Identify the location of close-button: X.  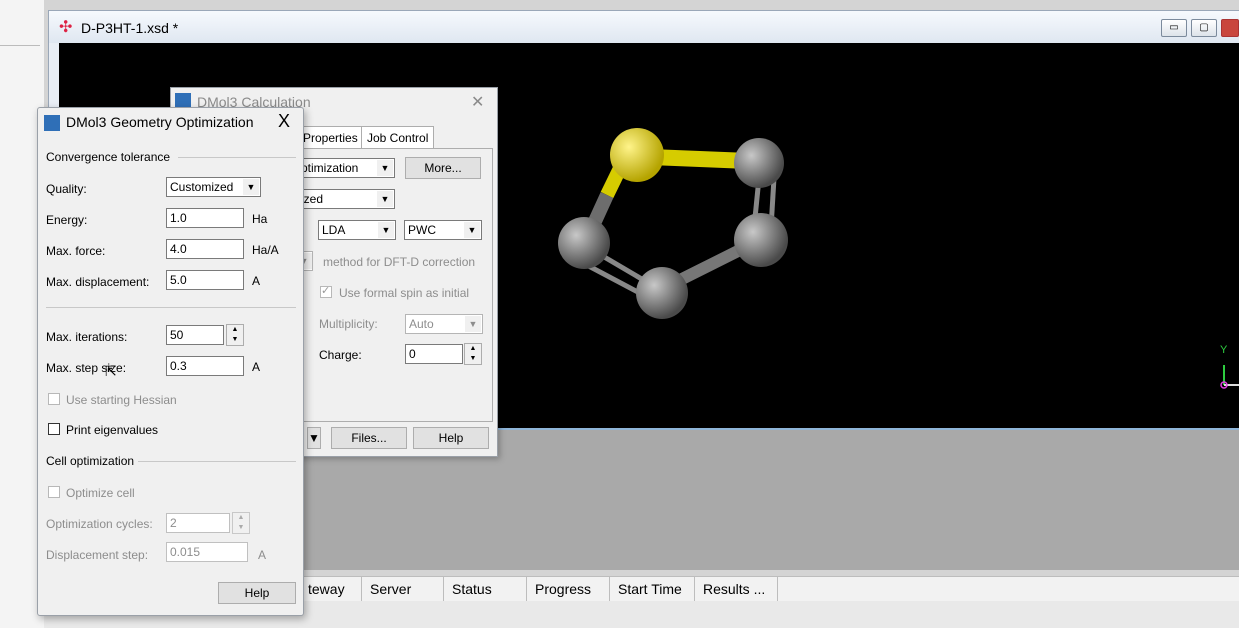
(284, 121).